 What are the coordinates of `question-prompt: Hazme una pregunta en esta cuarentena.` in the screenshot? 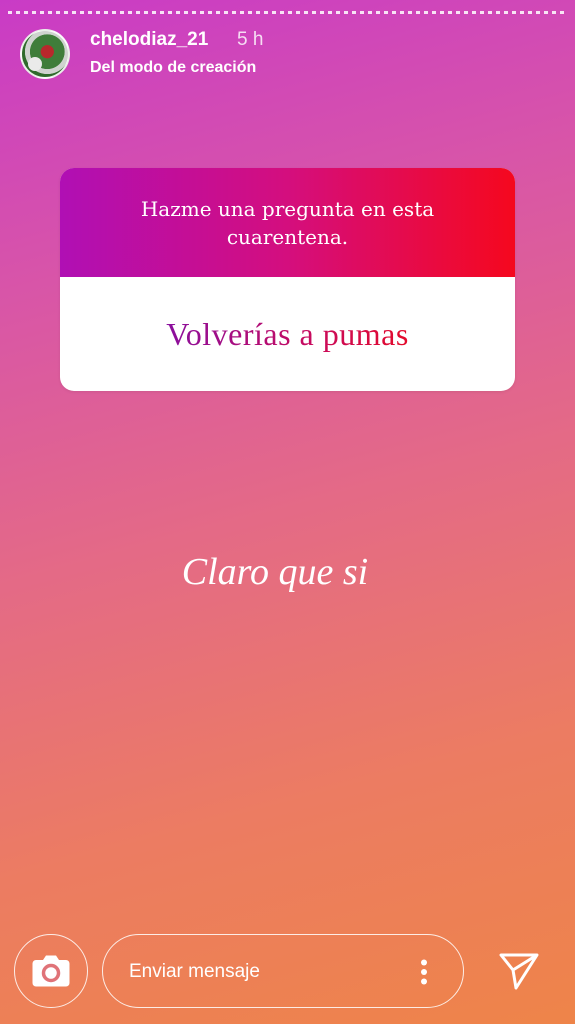 It's located at (287, 222).